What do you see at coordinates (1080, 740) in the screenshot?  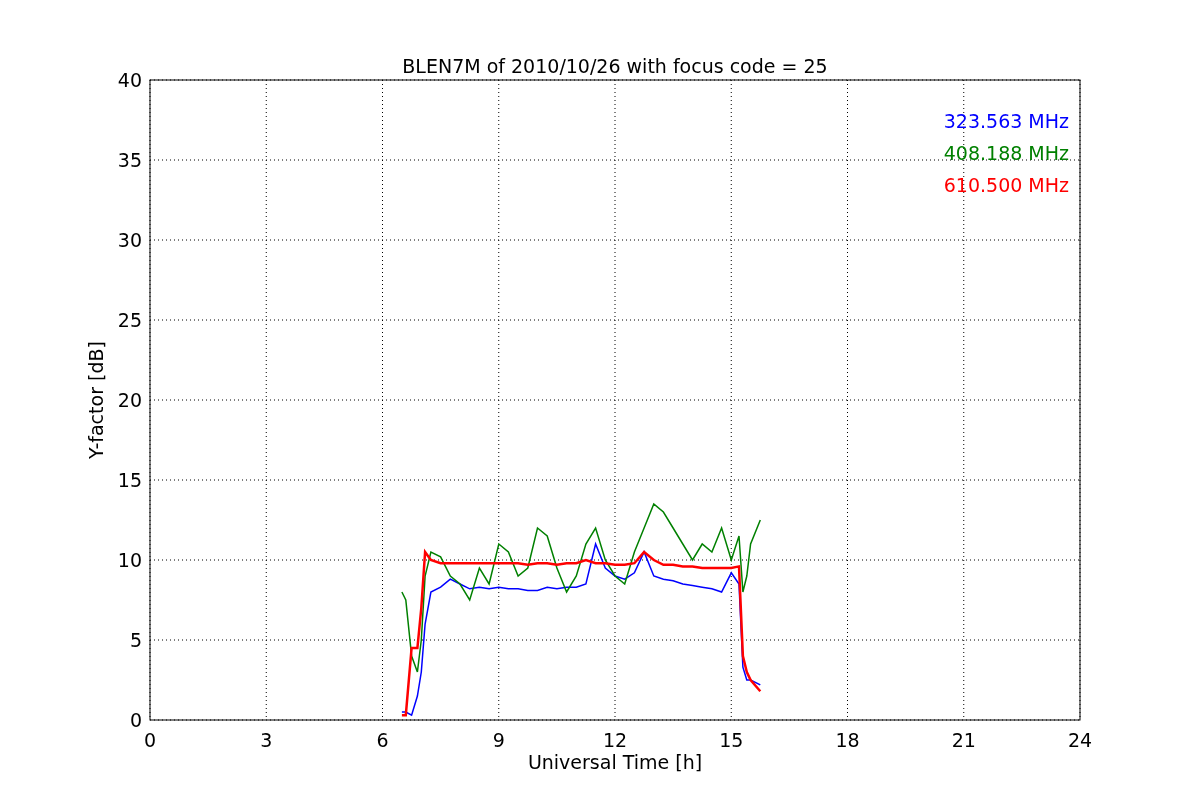 I see `x-tick-label: 24` at bounding box center [1080, 740].